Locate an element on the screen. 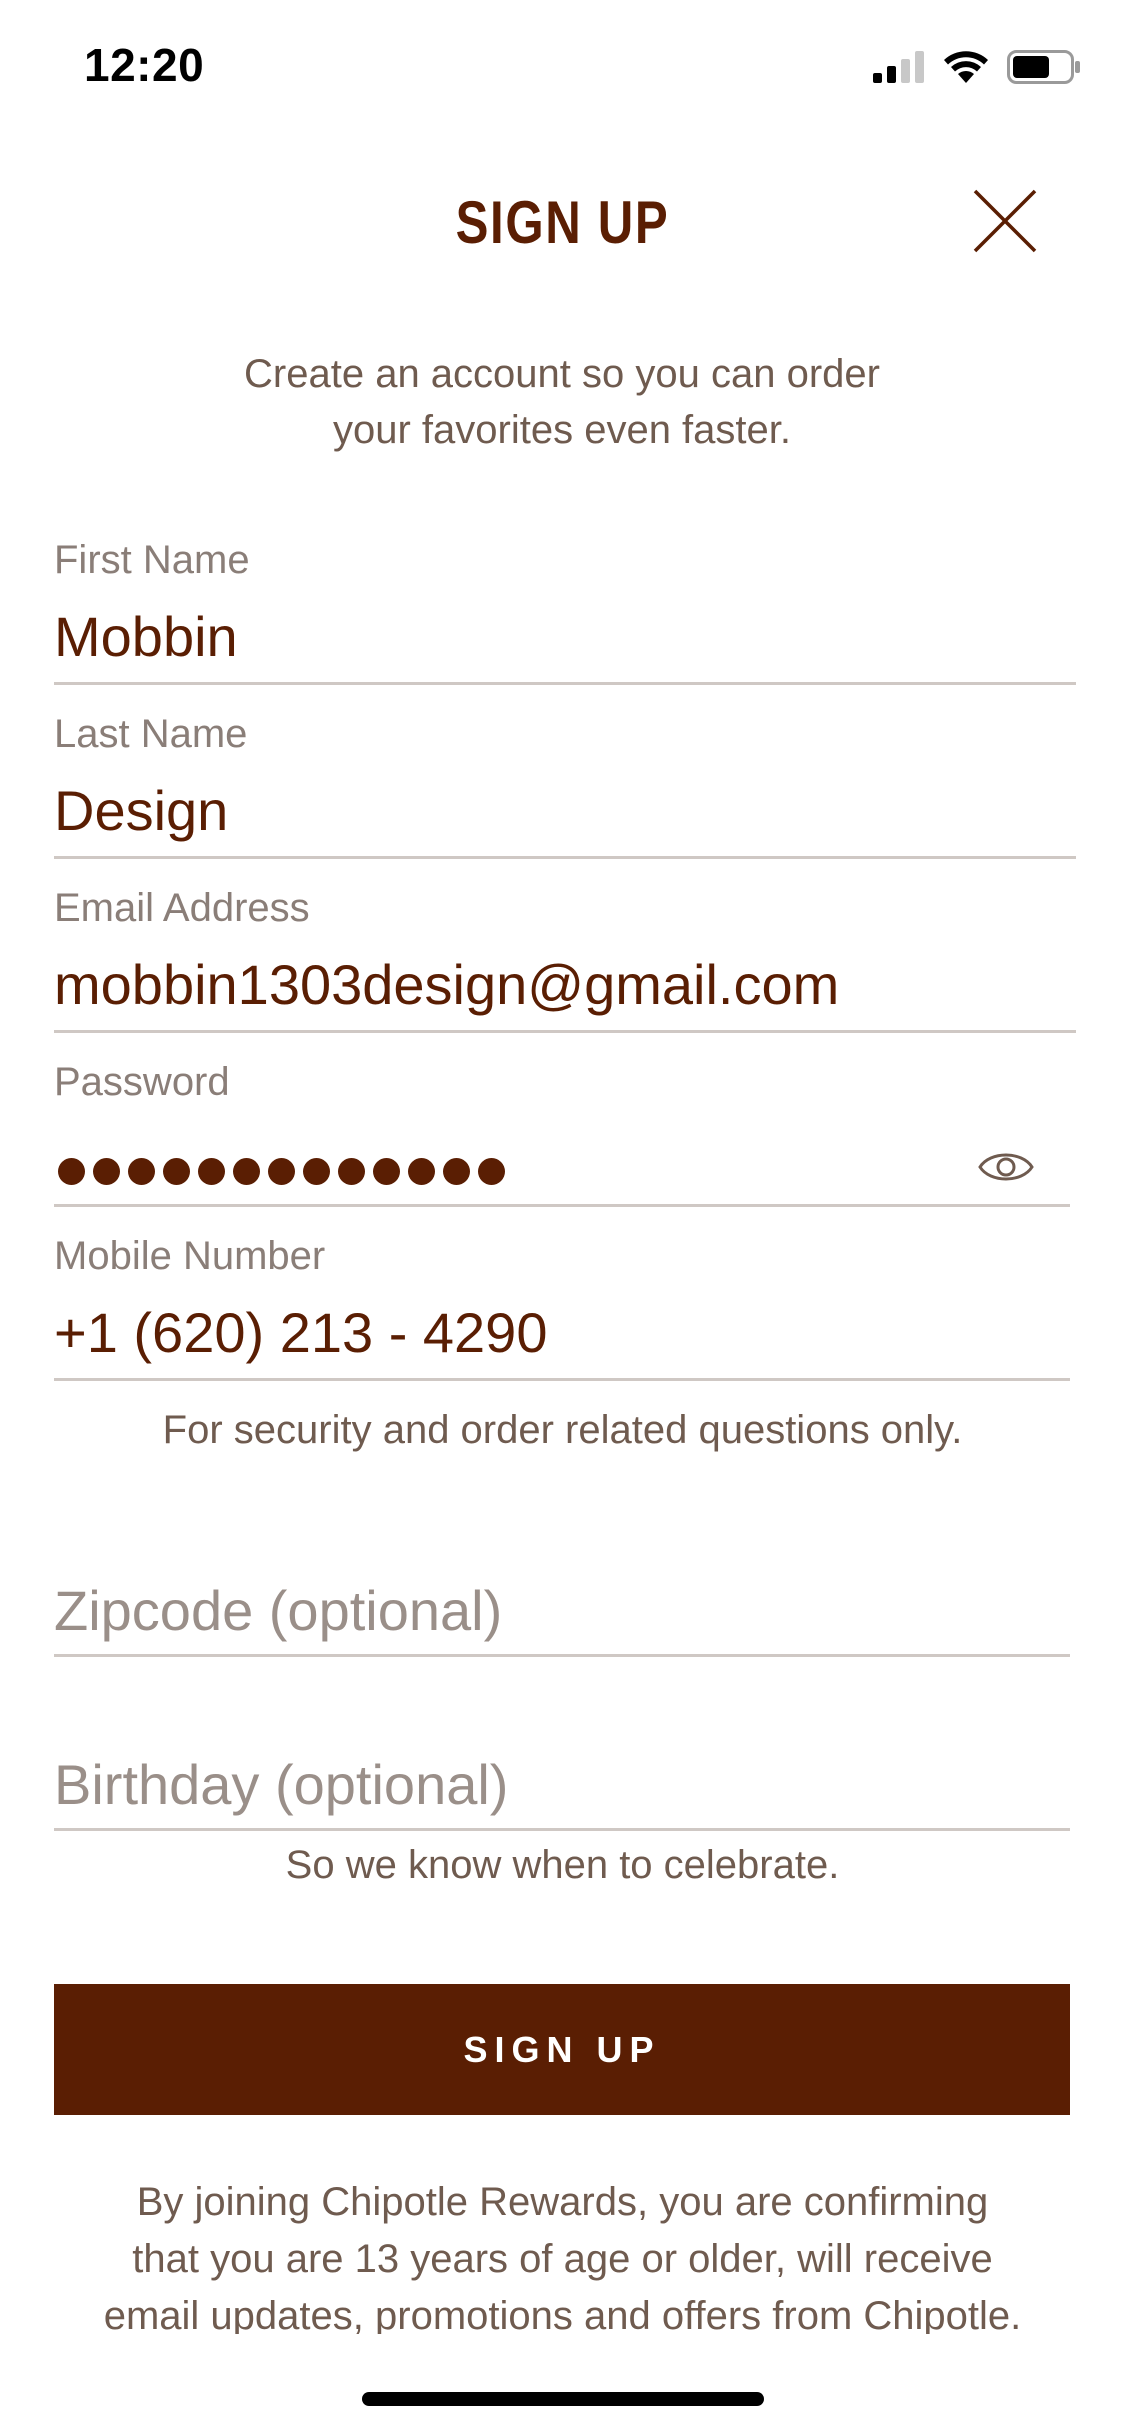 The image size is (1125, 2436). mobile-number-label: Mobile Number is located at coordinates (190, 1256).